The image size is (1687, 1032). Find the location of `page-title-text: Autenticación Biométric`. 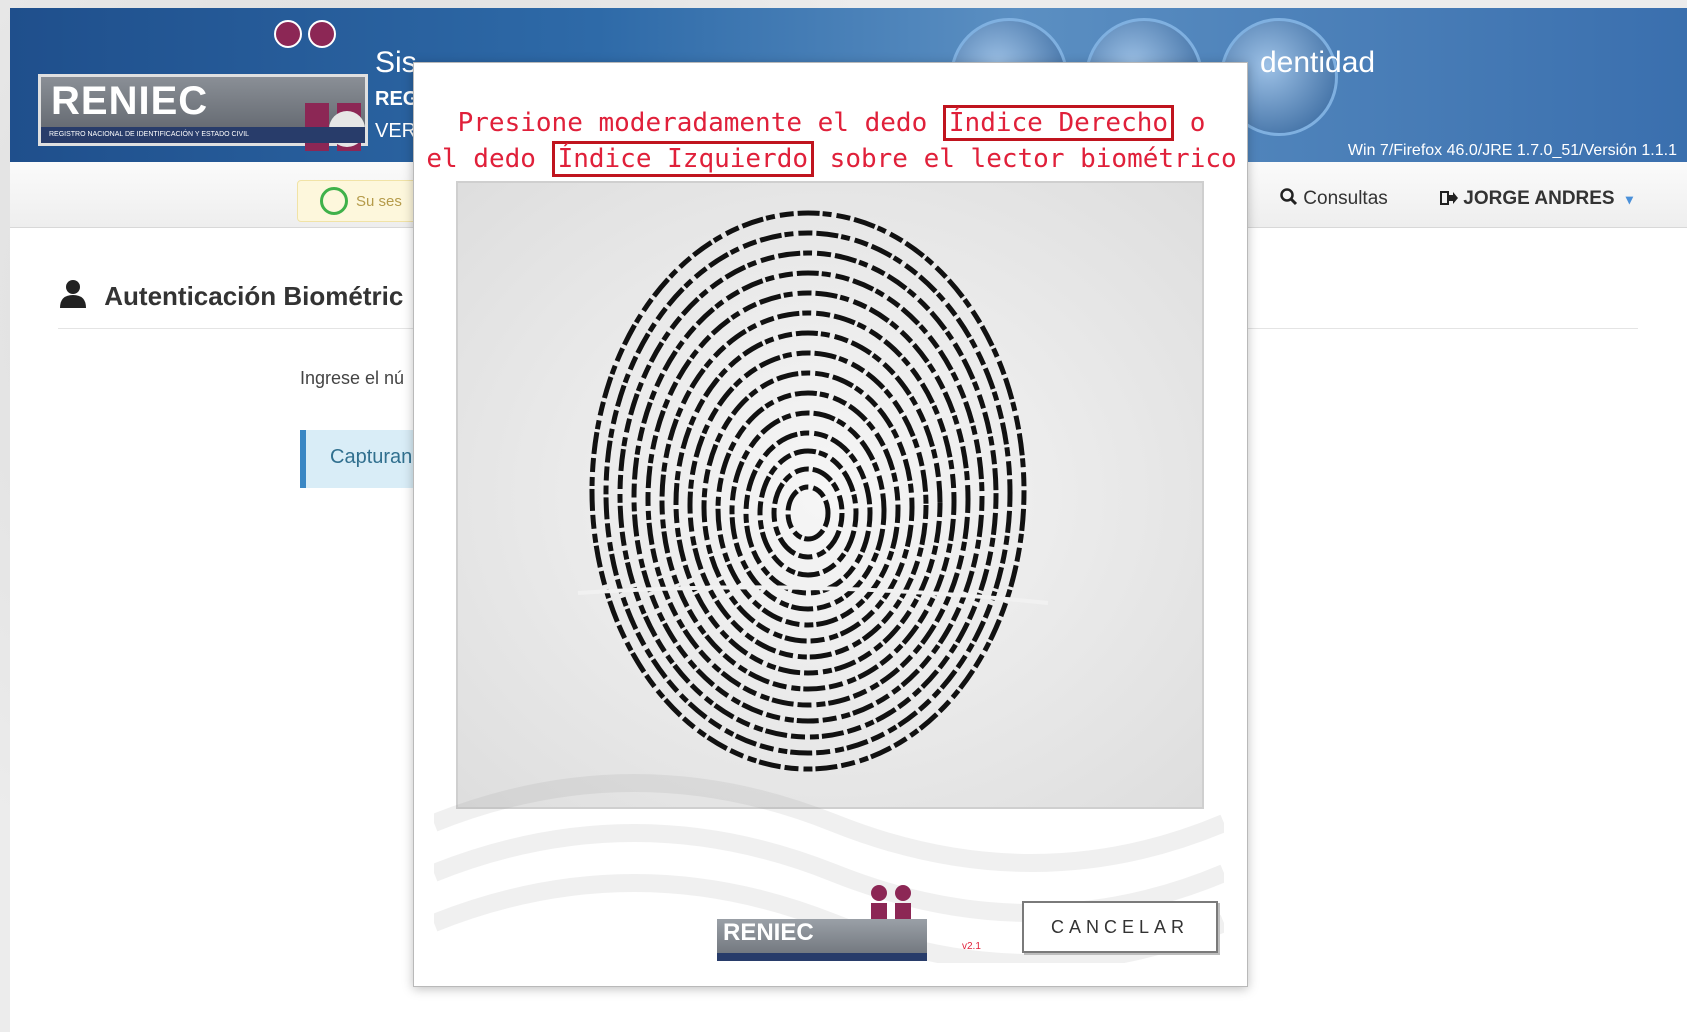

page-title-text: Autenticación Biométric is located at coordinates (254, 296).